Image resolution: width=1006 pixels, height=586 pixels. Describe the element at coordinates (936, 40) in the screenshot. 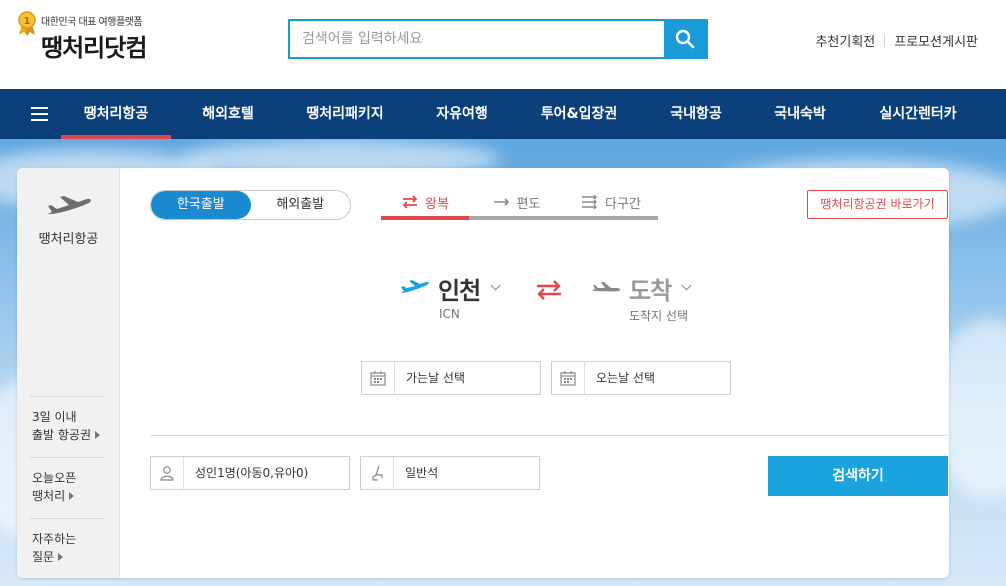

I see `top-link-promotion: 프로모션게시판` at that location.